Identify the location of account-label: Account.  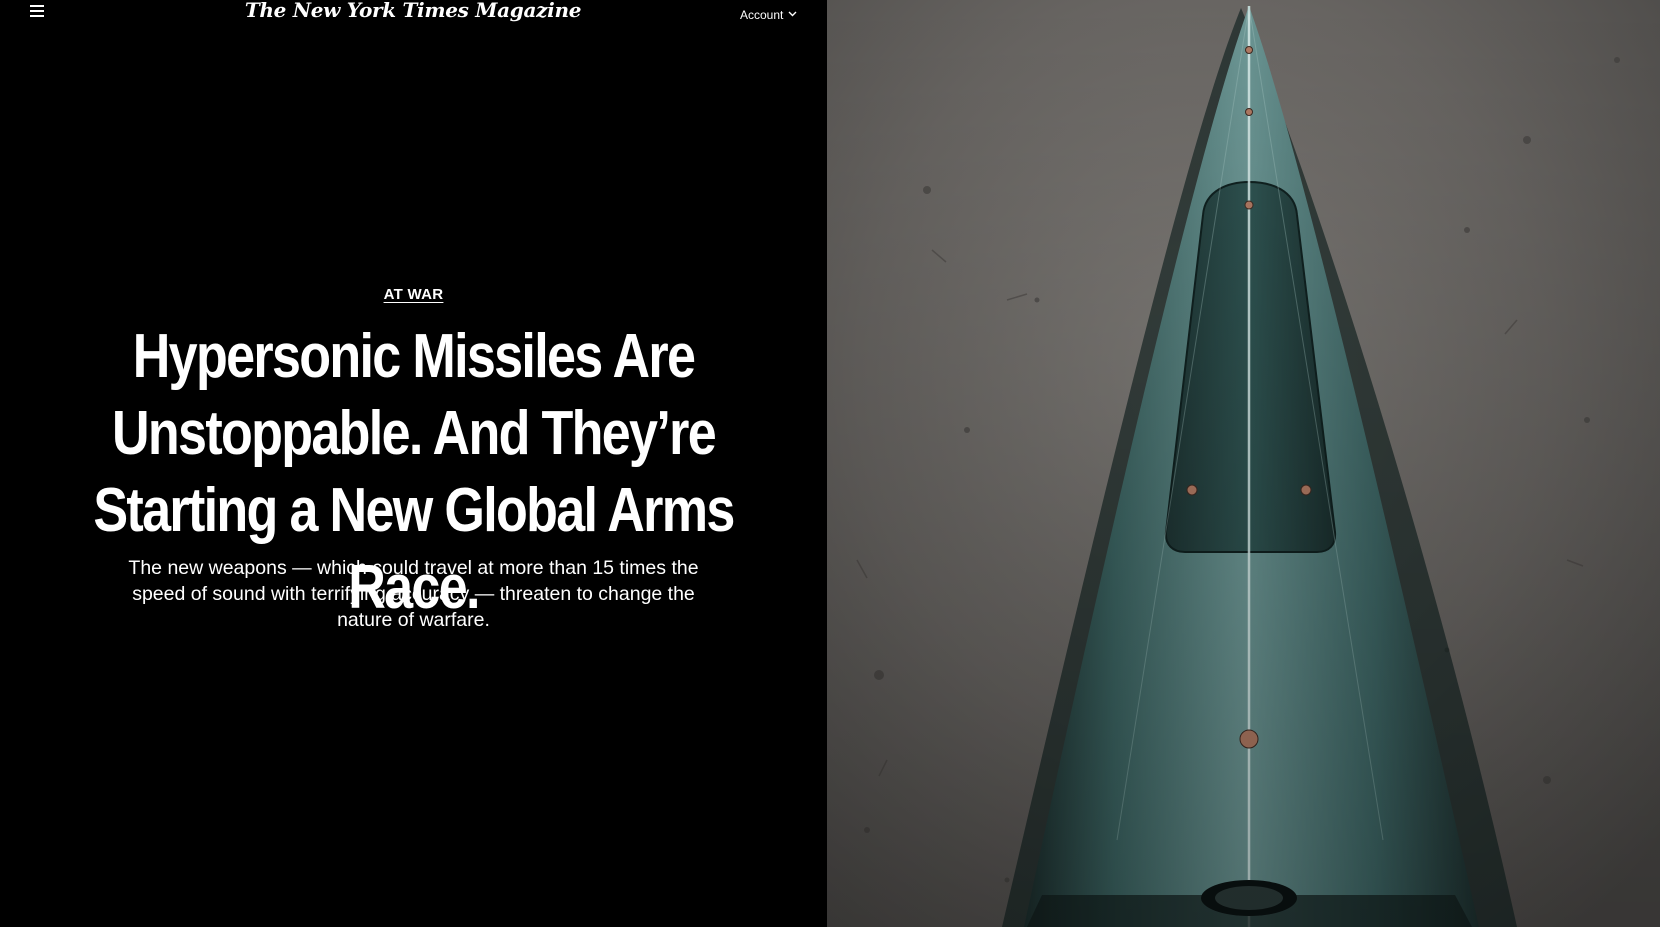
(762, 15).